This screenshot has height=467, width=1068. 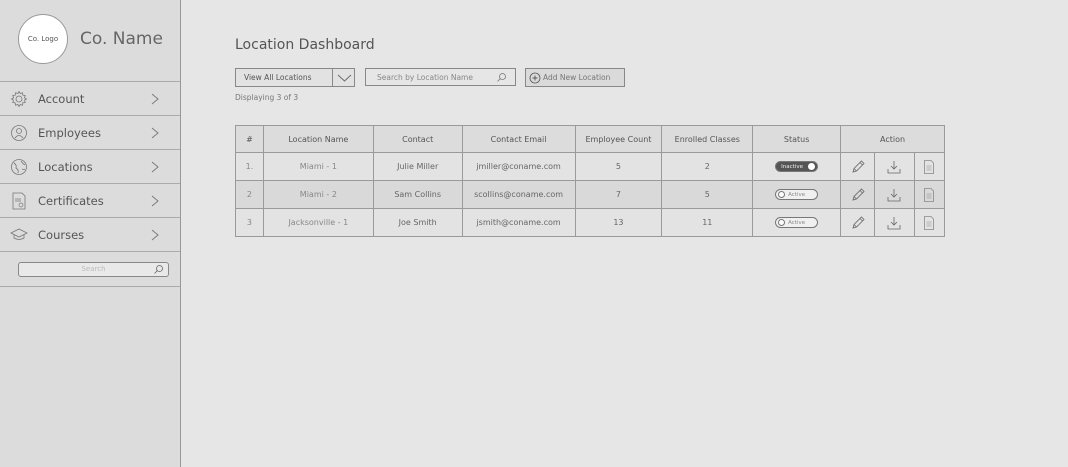 I want to click on sidebar-item-employees: Employees, so click(x=90, y=133).